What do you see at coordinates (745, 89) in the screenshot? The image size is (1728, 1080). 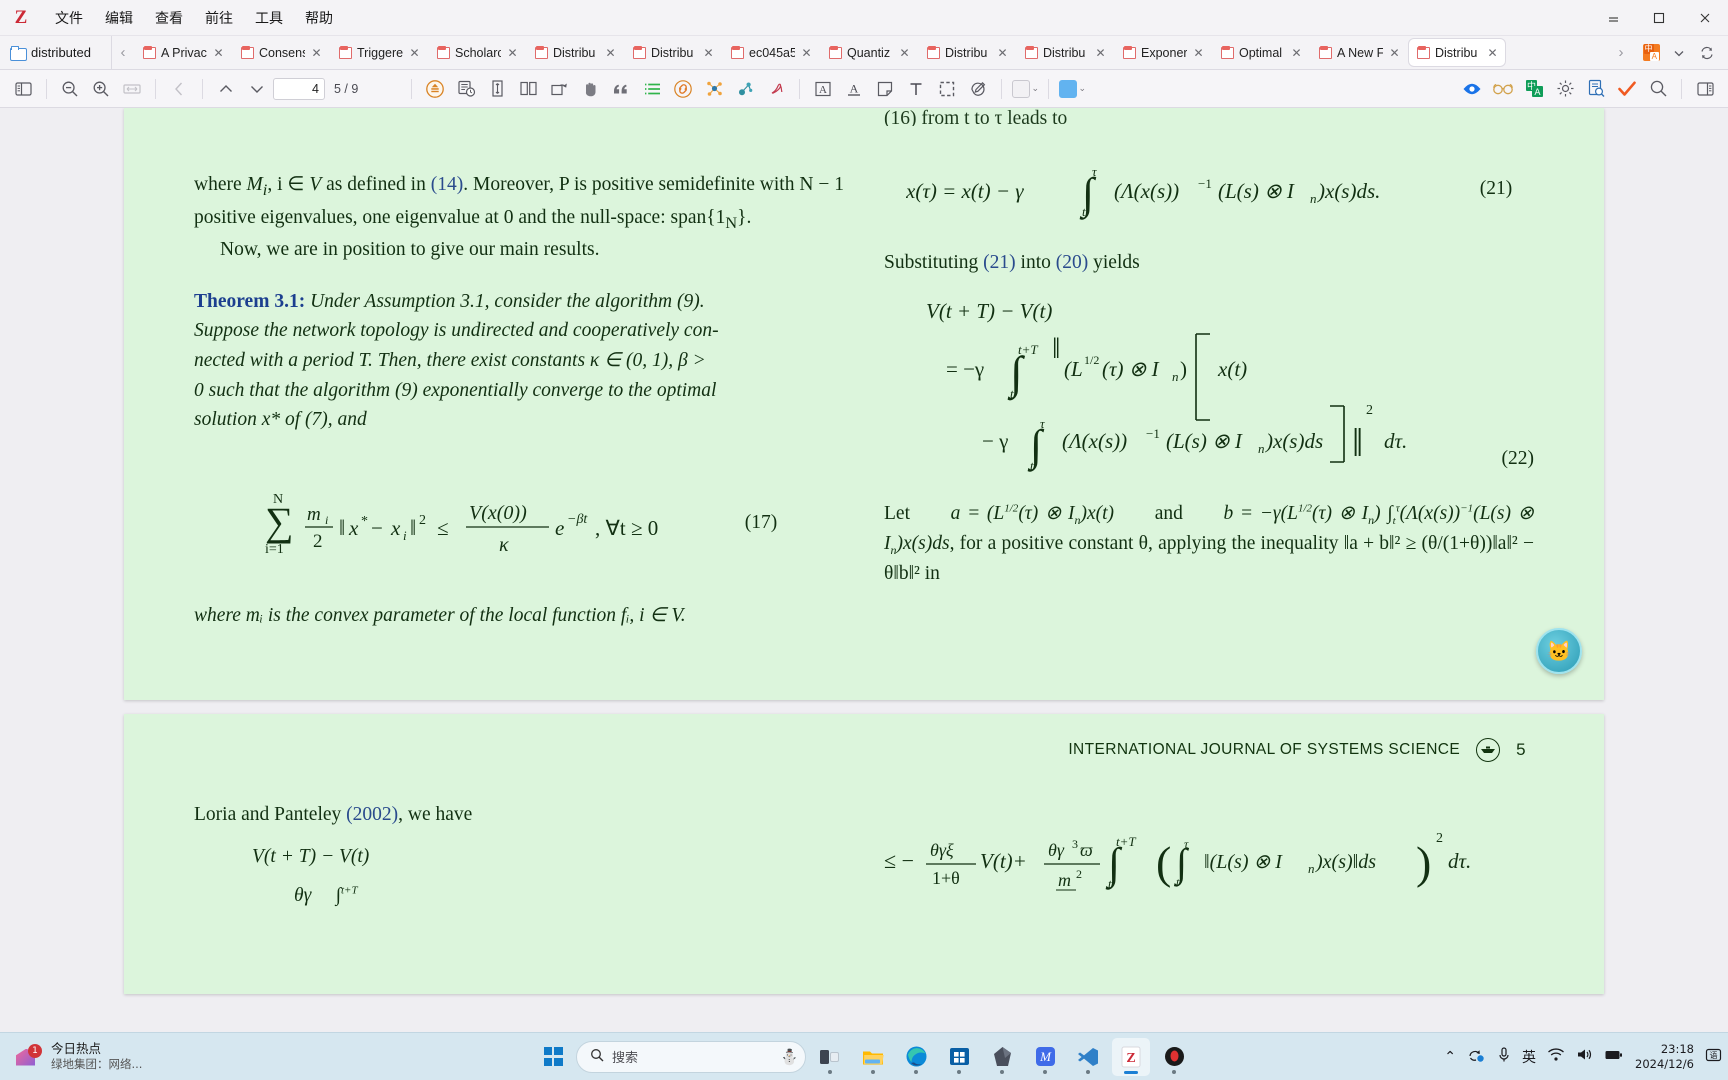 I see `connected-papers-button` at bounding box center [745, 89].